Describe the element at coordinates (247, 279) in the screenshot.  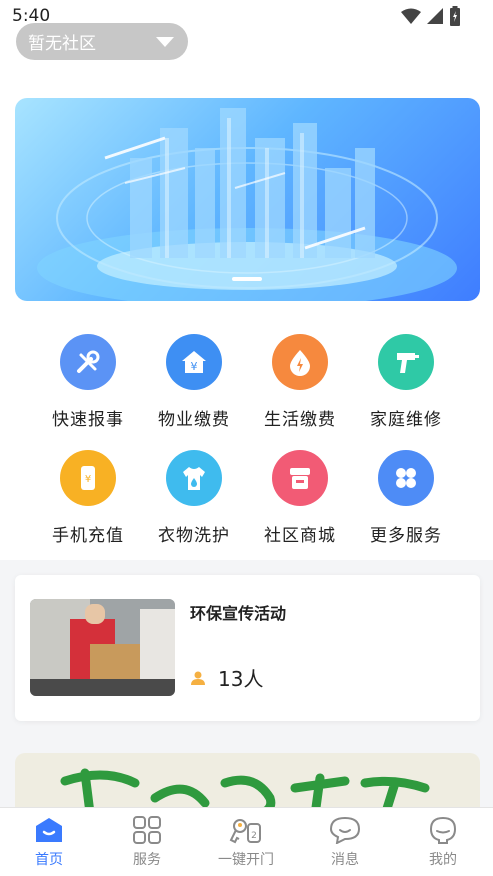
I see `banner-indicator` at that location.